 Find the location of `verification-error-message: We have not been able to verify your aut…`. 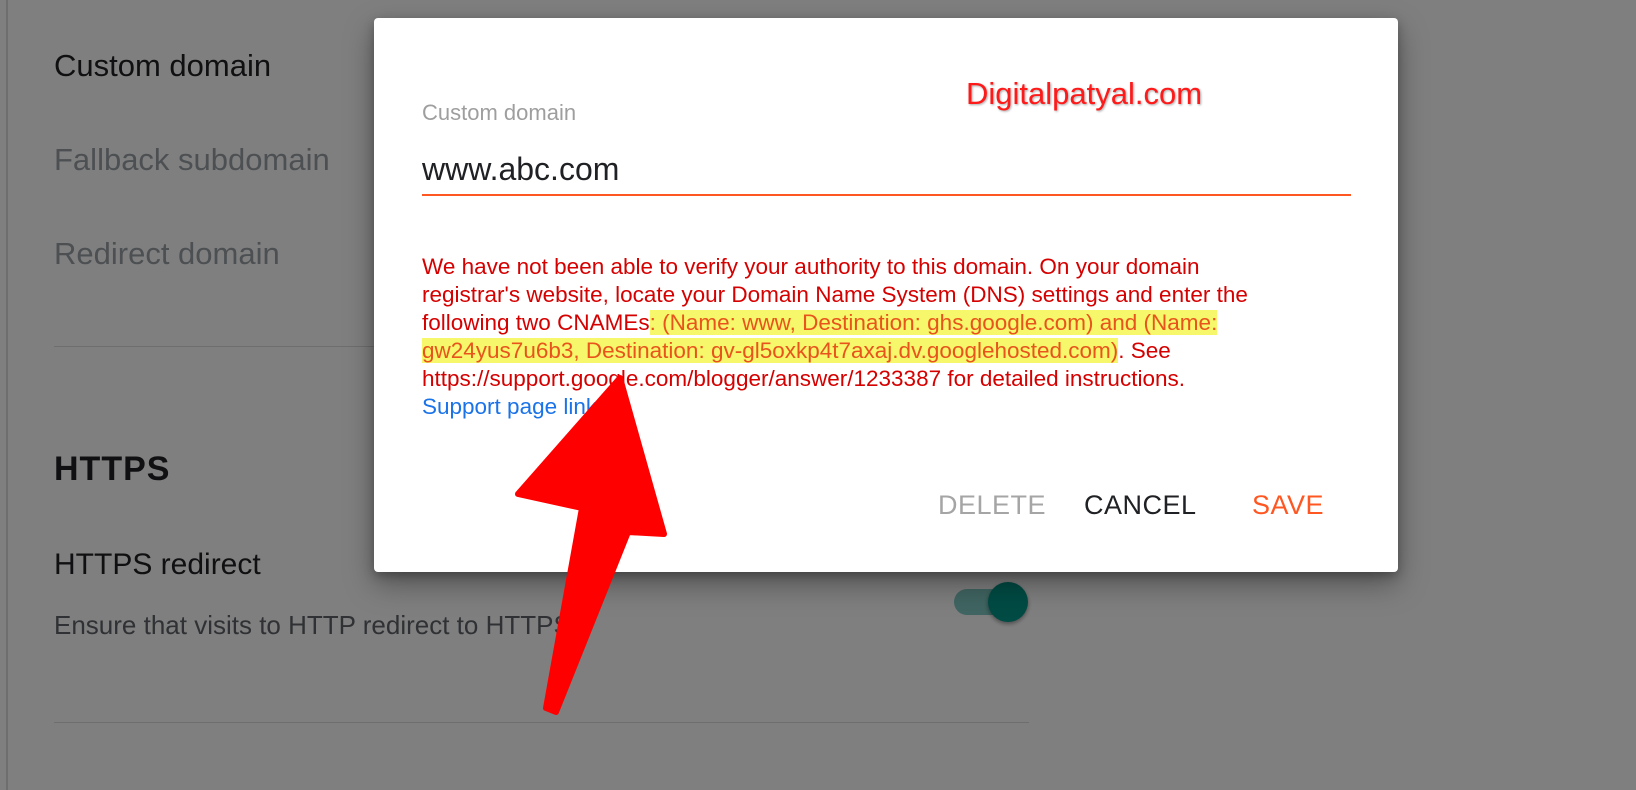

verification-error-message: We have not been able to verify your aut… is located at coordinates (862, 337).